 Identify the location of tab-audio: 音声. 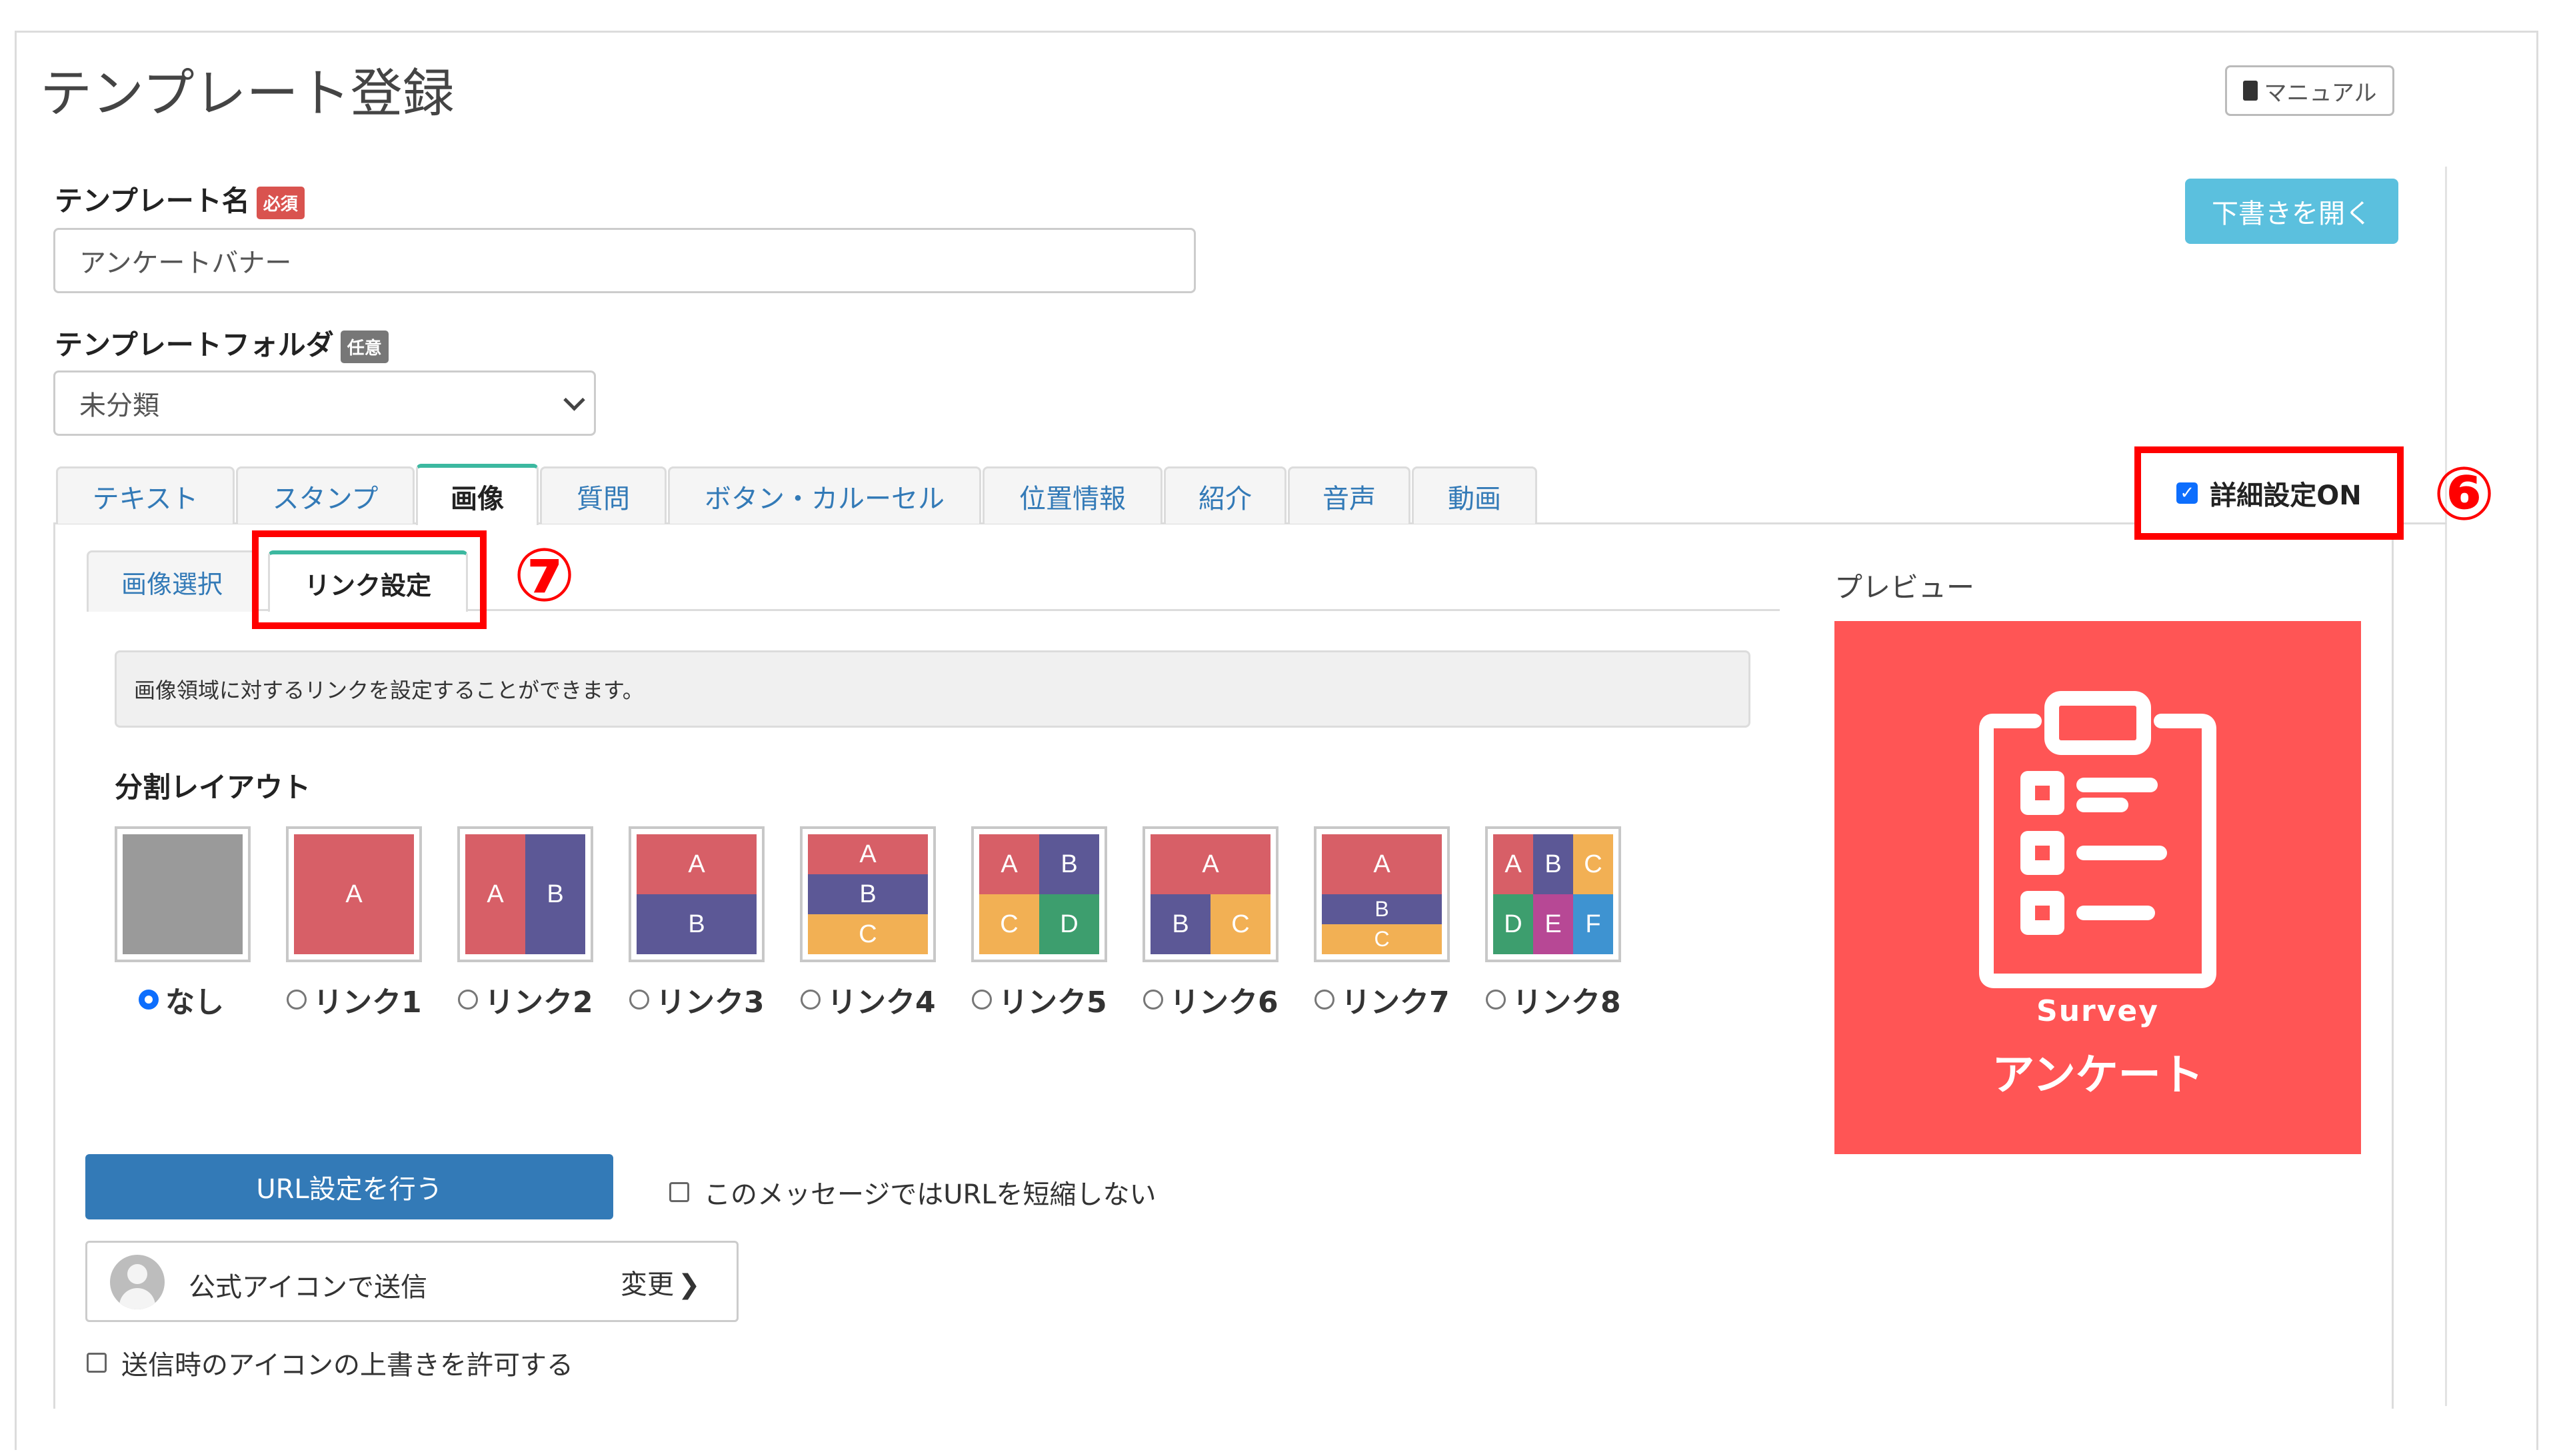
(1349, 495).